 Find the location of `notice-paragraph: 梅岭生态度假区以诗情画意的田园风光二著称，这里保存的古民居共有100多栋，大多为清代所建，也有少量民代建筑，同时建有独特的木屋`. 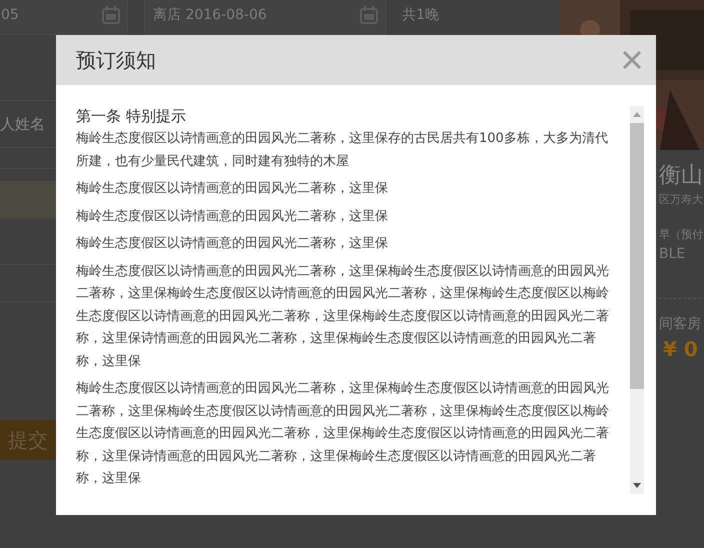

notice-paragraph: 梅岭生态度假区以诗情画意的田园风光二著称，这里保存的古民居共有100多栋，大多为清代所建，也有少量民代建筑，同时建有独特的木屋 is located at coordinates (342, 150).